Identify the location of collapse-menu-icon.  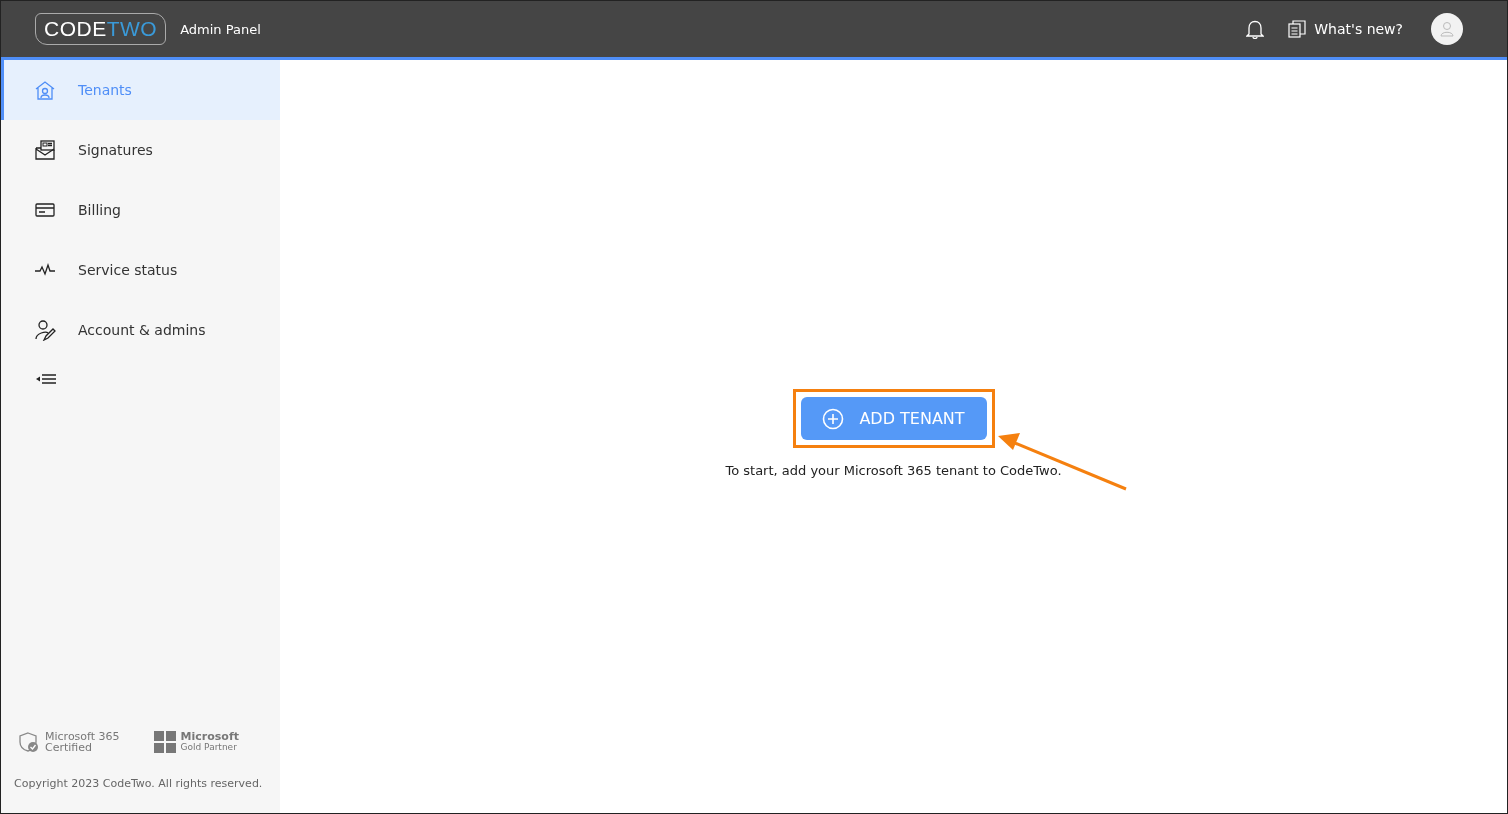
(46, 379).